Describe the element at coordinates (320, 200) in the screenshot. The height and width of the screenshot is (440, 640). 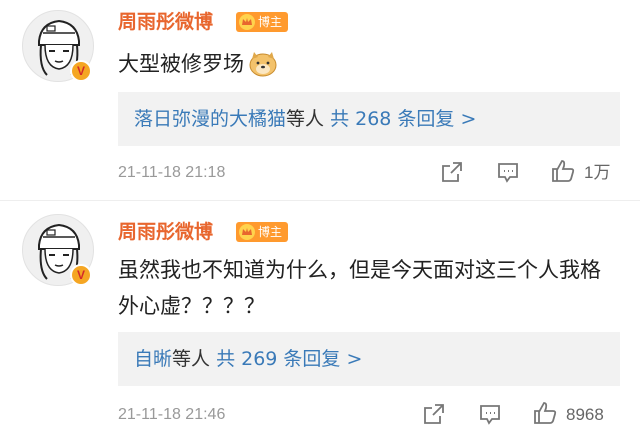
I see `divider` at that location.